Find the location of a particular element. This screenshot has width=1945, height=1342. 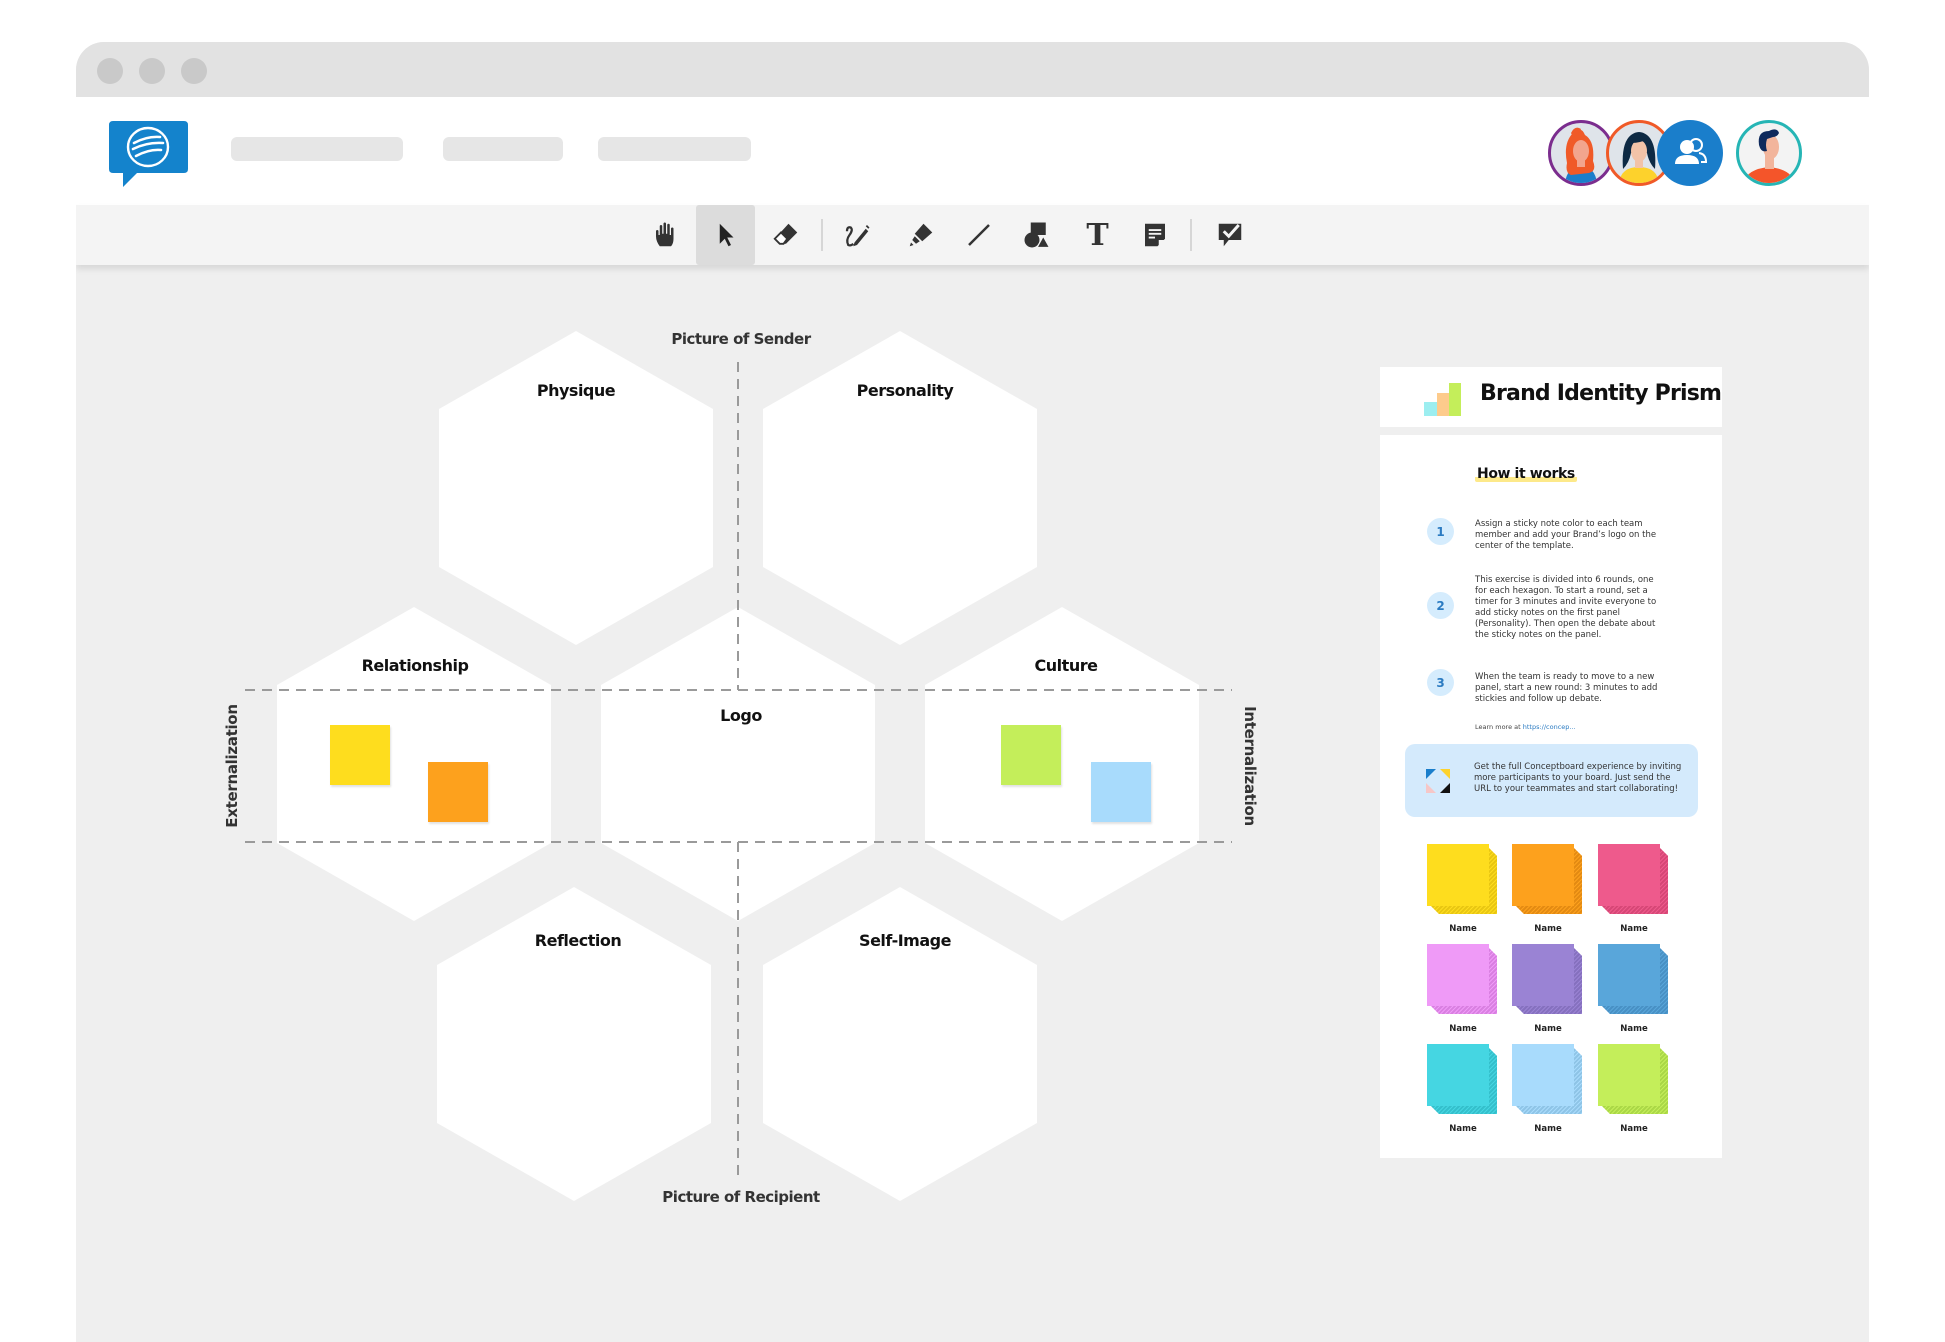

tool-eraser is located at coordinates (785, 235).